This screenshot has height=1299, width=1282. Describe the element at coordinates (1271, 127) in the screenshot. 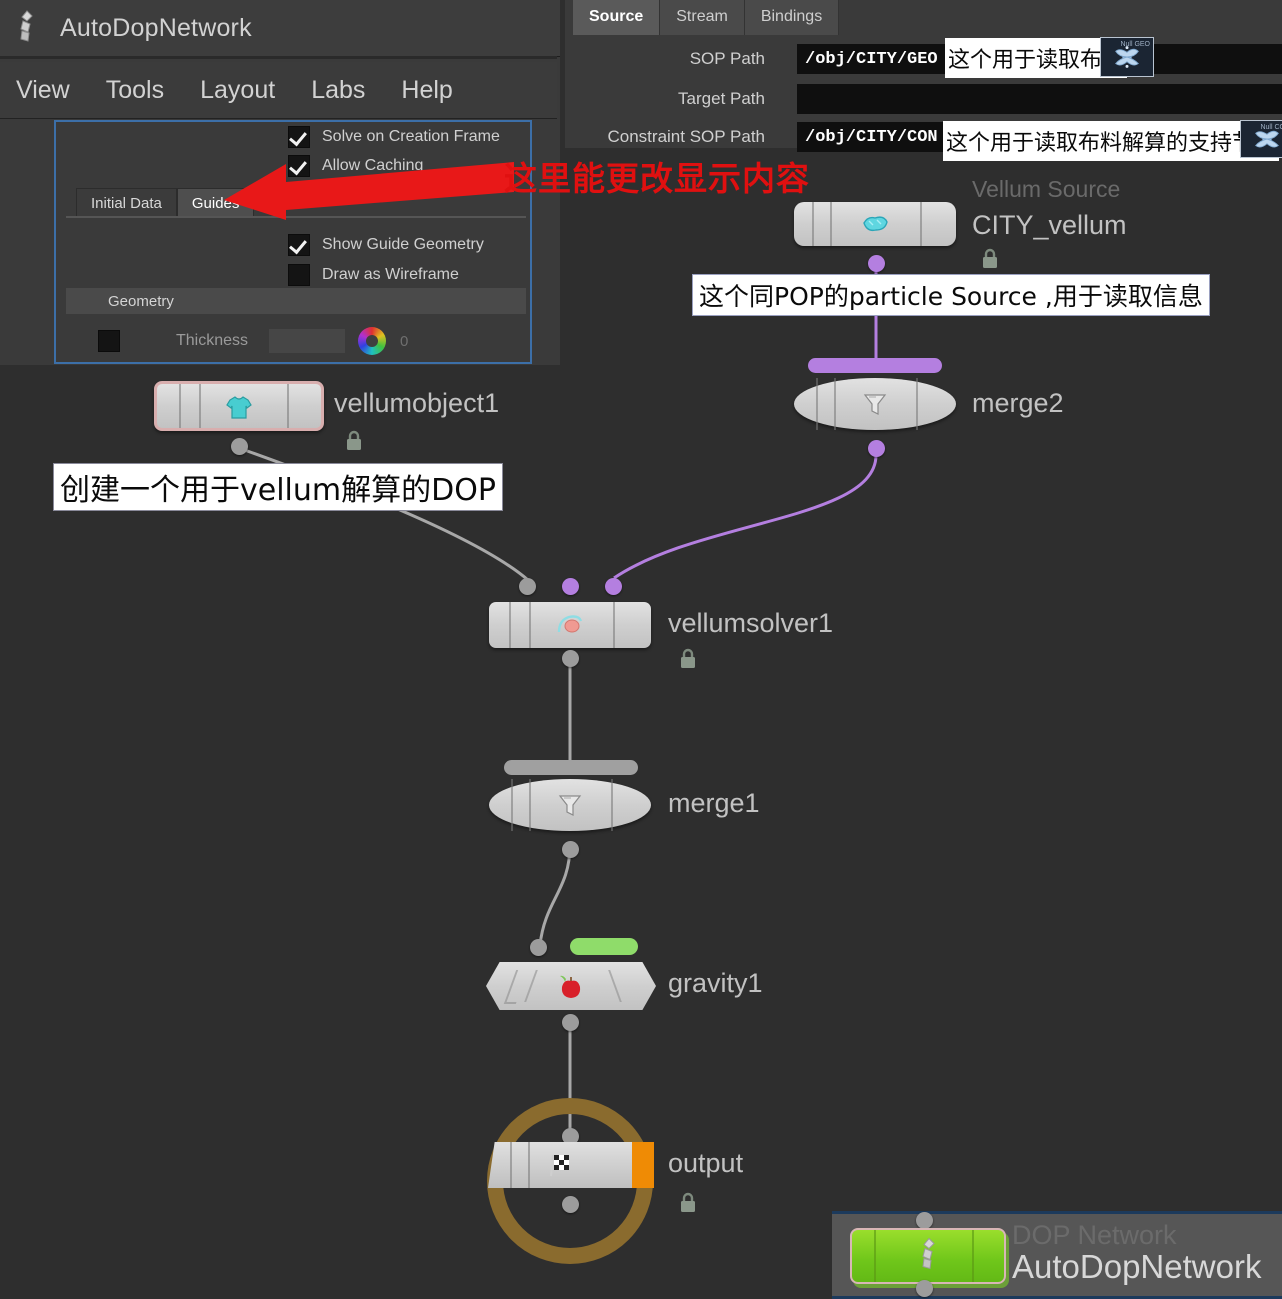

I see `null-con-thumb-label: Null CON` at that location.